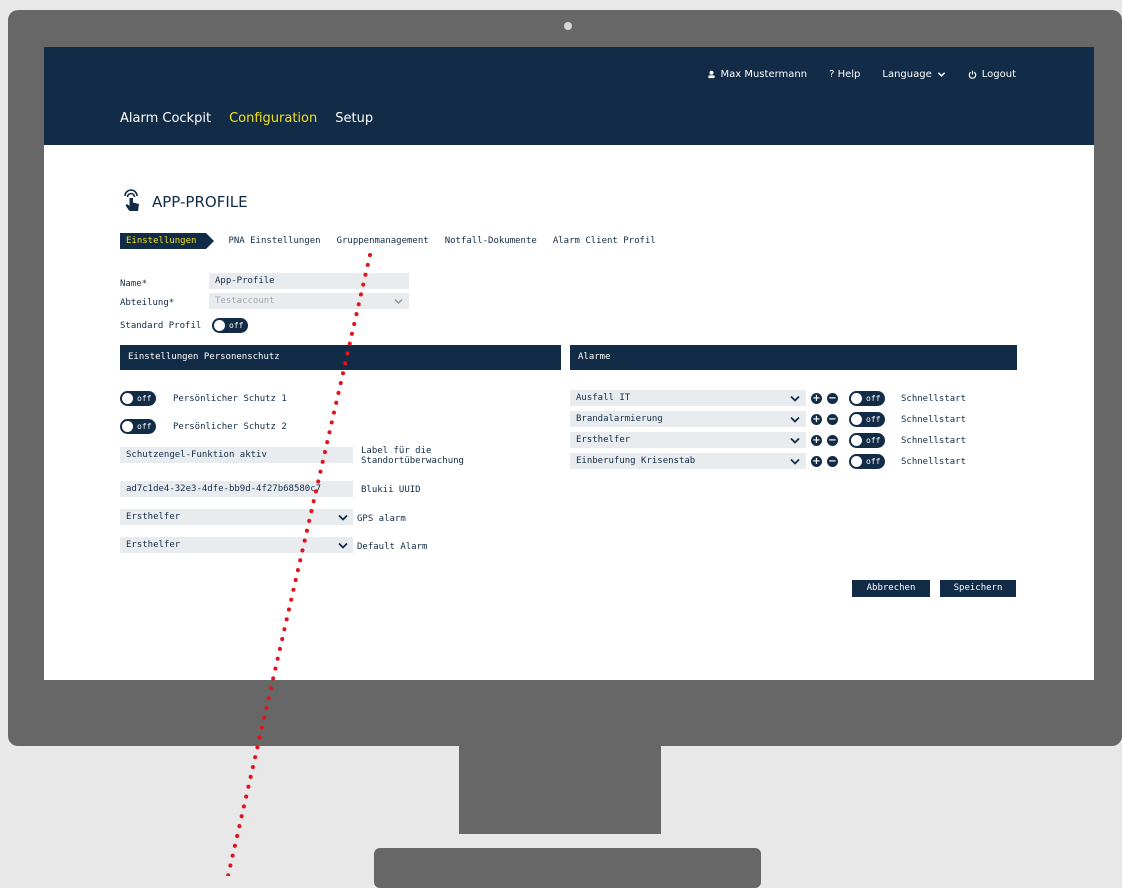 The height and width of the screenshot is (888, 1122). I want to click on annotation-dotted-line, so click(299, 564).